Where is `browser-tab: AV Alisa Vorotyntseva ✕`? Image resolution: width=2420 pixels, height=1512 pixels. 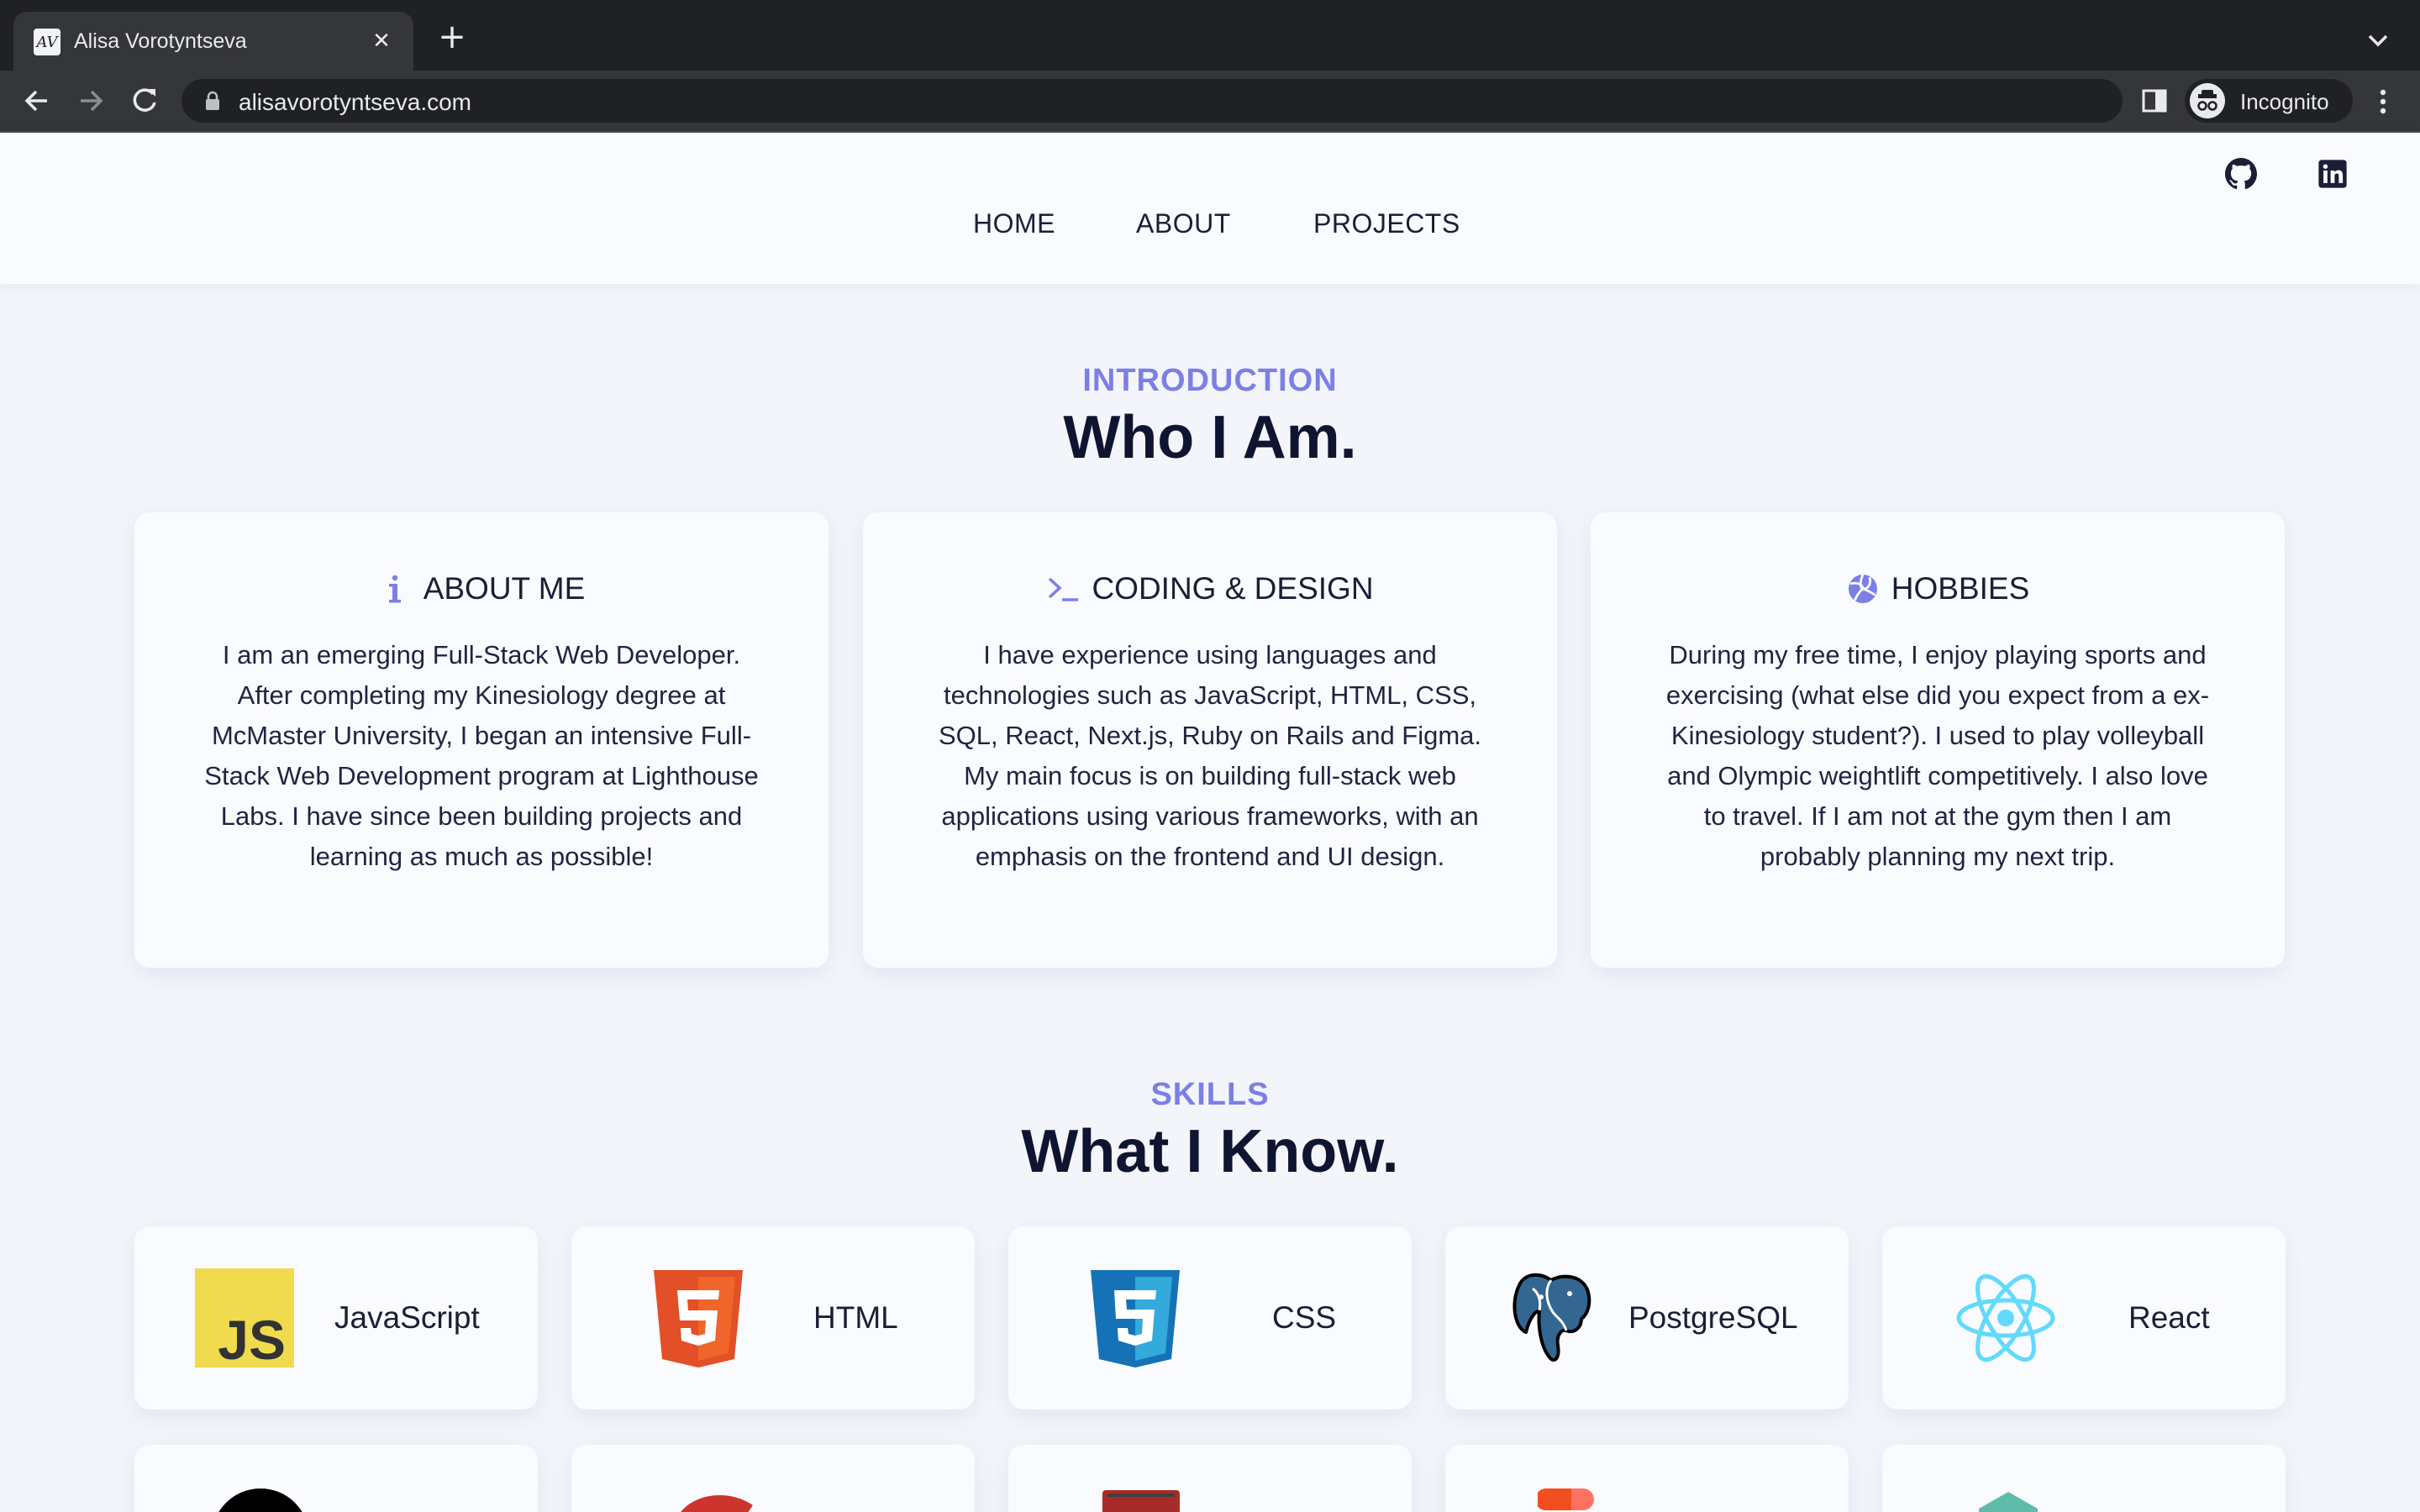
browser-tab: AV Alisa Vorotyntseva ✕ is located at coordinates (213, 41).